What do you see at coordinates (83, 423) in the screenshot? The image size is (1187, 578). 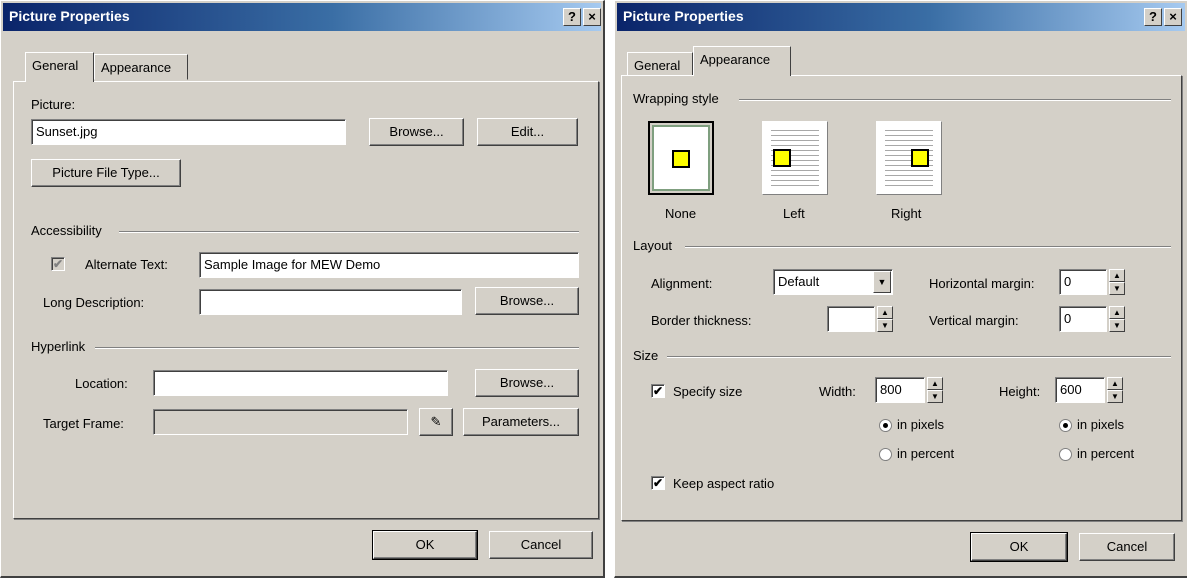 I see `target-frame-label: Target Frame:` at bounding box center [83, 423].